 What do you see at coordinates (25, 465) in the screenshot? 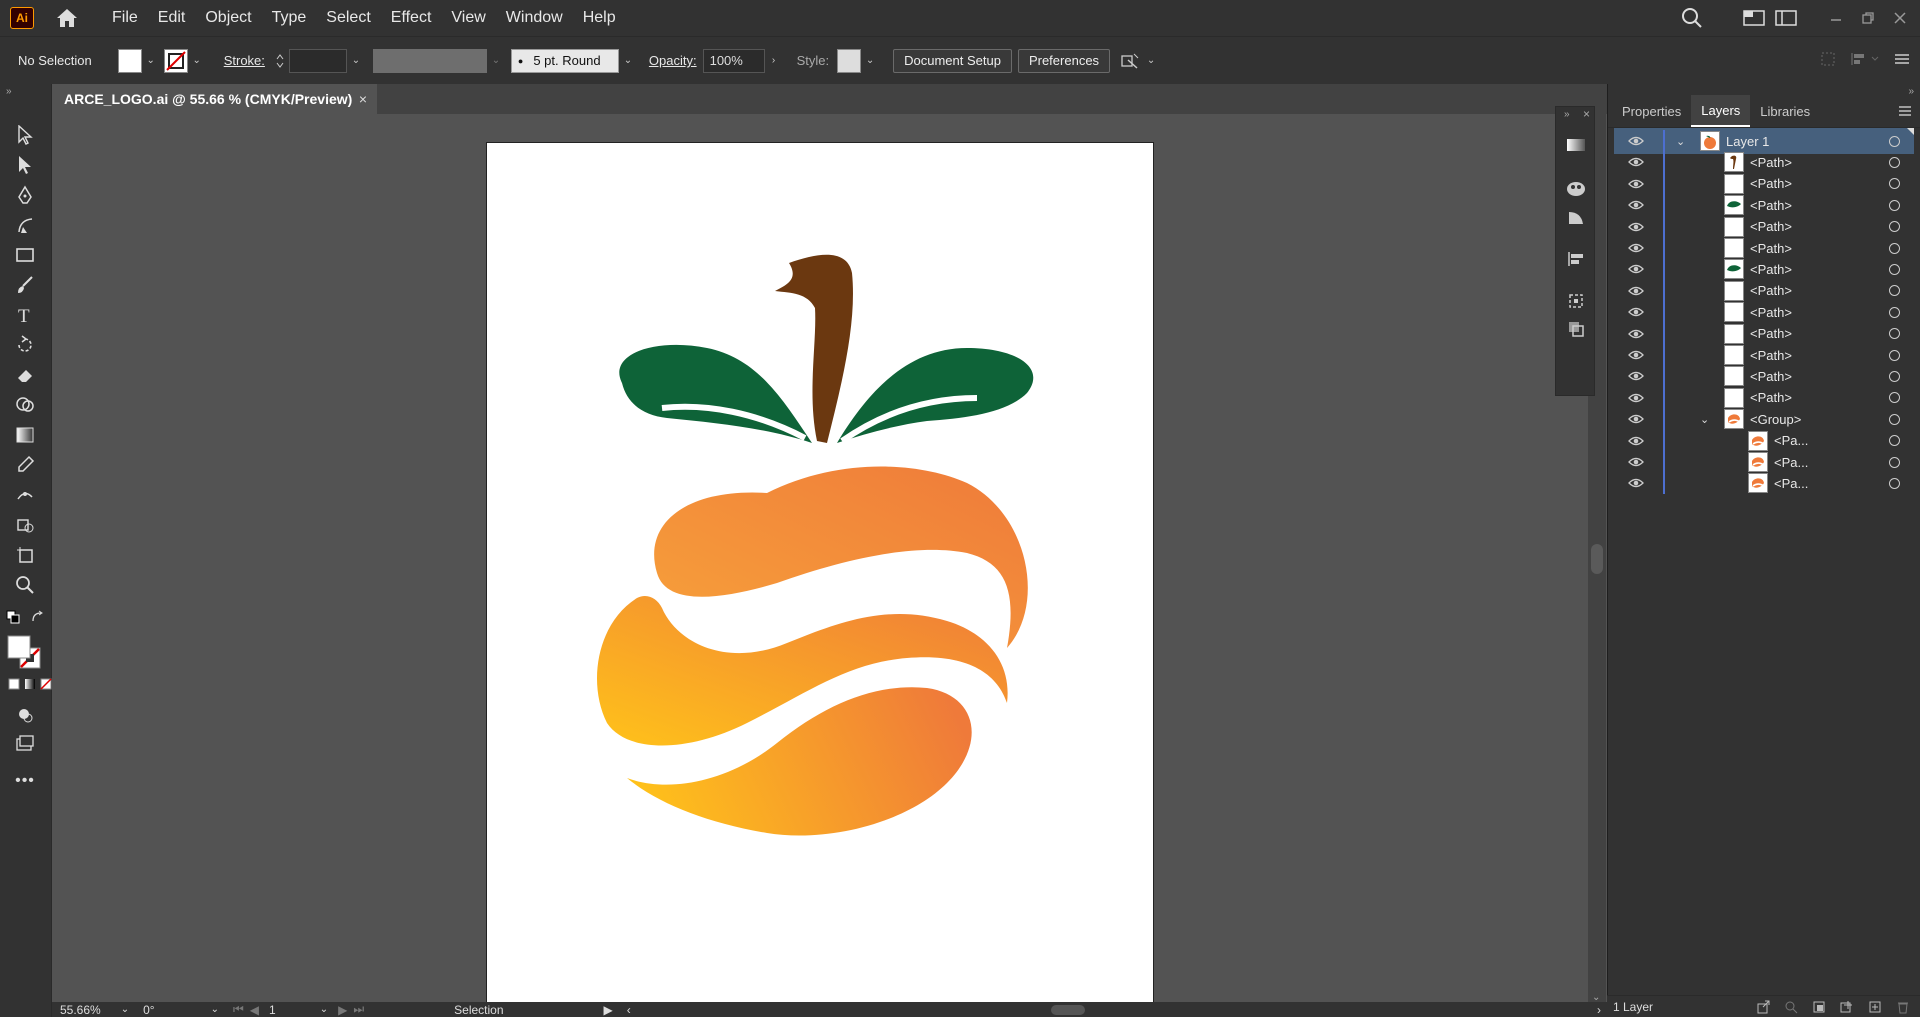
I see `eyedropper-tool-icon` at bounding box center [25, 465].